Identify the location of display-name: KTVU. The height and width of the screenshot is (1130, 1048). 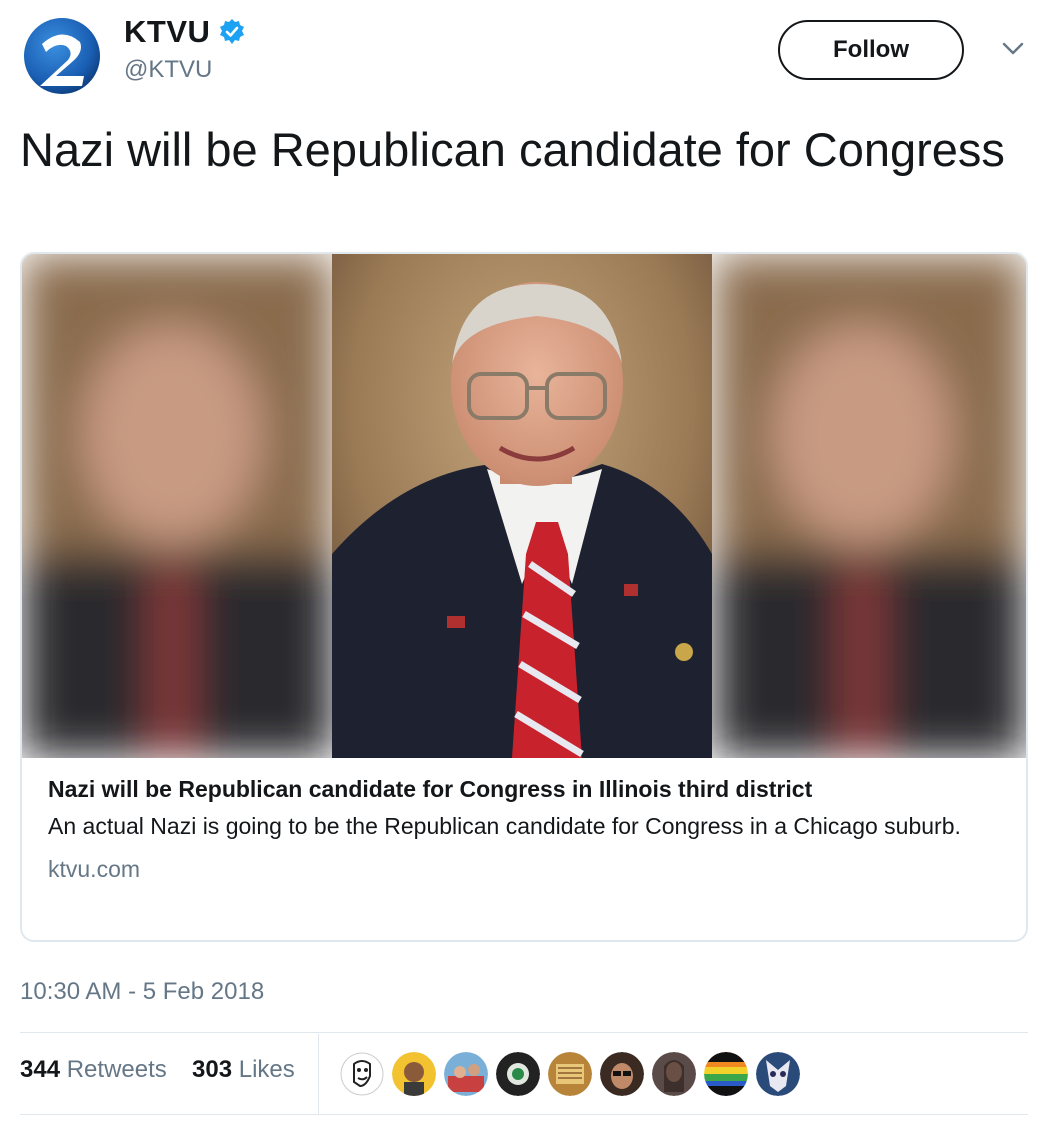
(167, 32).